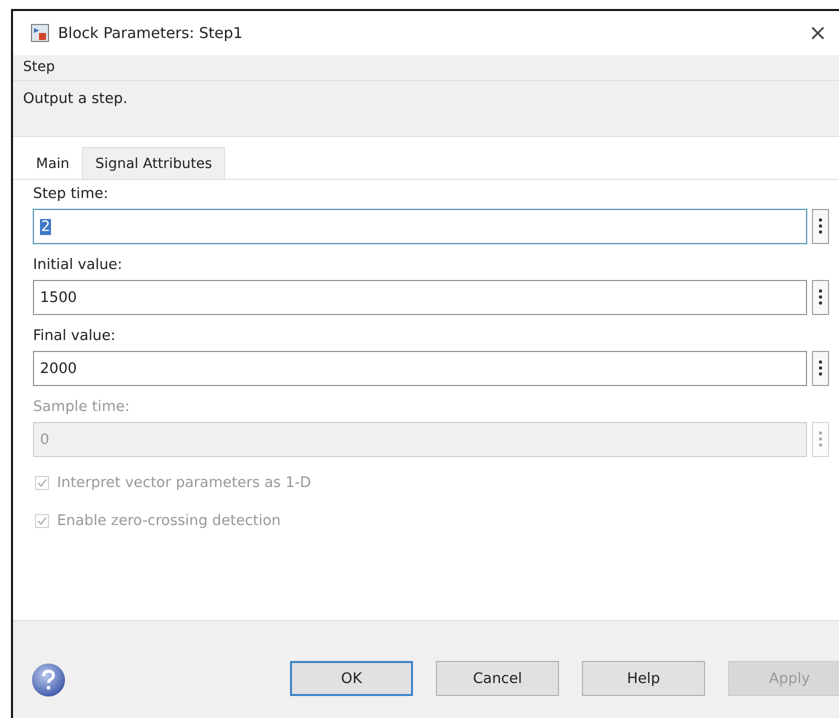 This screenshot has width=839, height=718. What do you see at coordinates (497, 678) in the screenshot?
I see `dialog-button: Cancel` at bounding box center [497, 678].